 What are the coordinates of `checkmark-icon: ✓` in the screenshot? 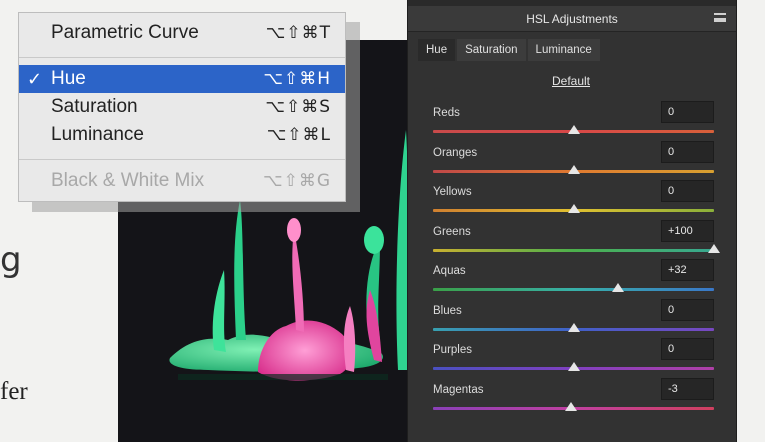 It's located at (35, 79).